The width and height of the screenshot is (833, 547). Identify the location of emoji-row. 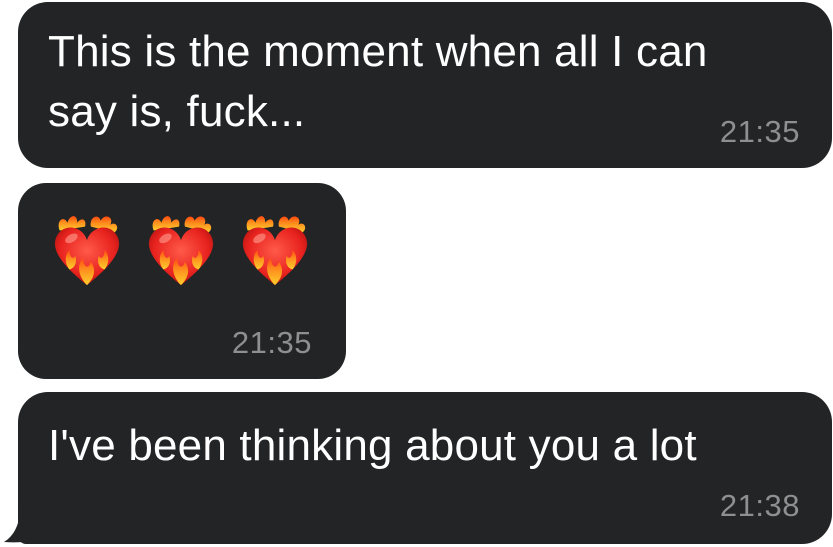
(181, 252).